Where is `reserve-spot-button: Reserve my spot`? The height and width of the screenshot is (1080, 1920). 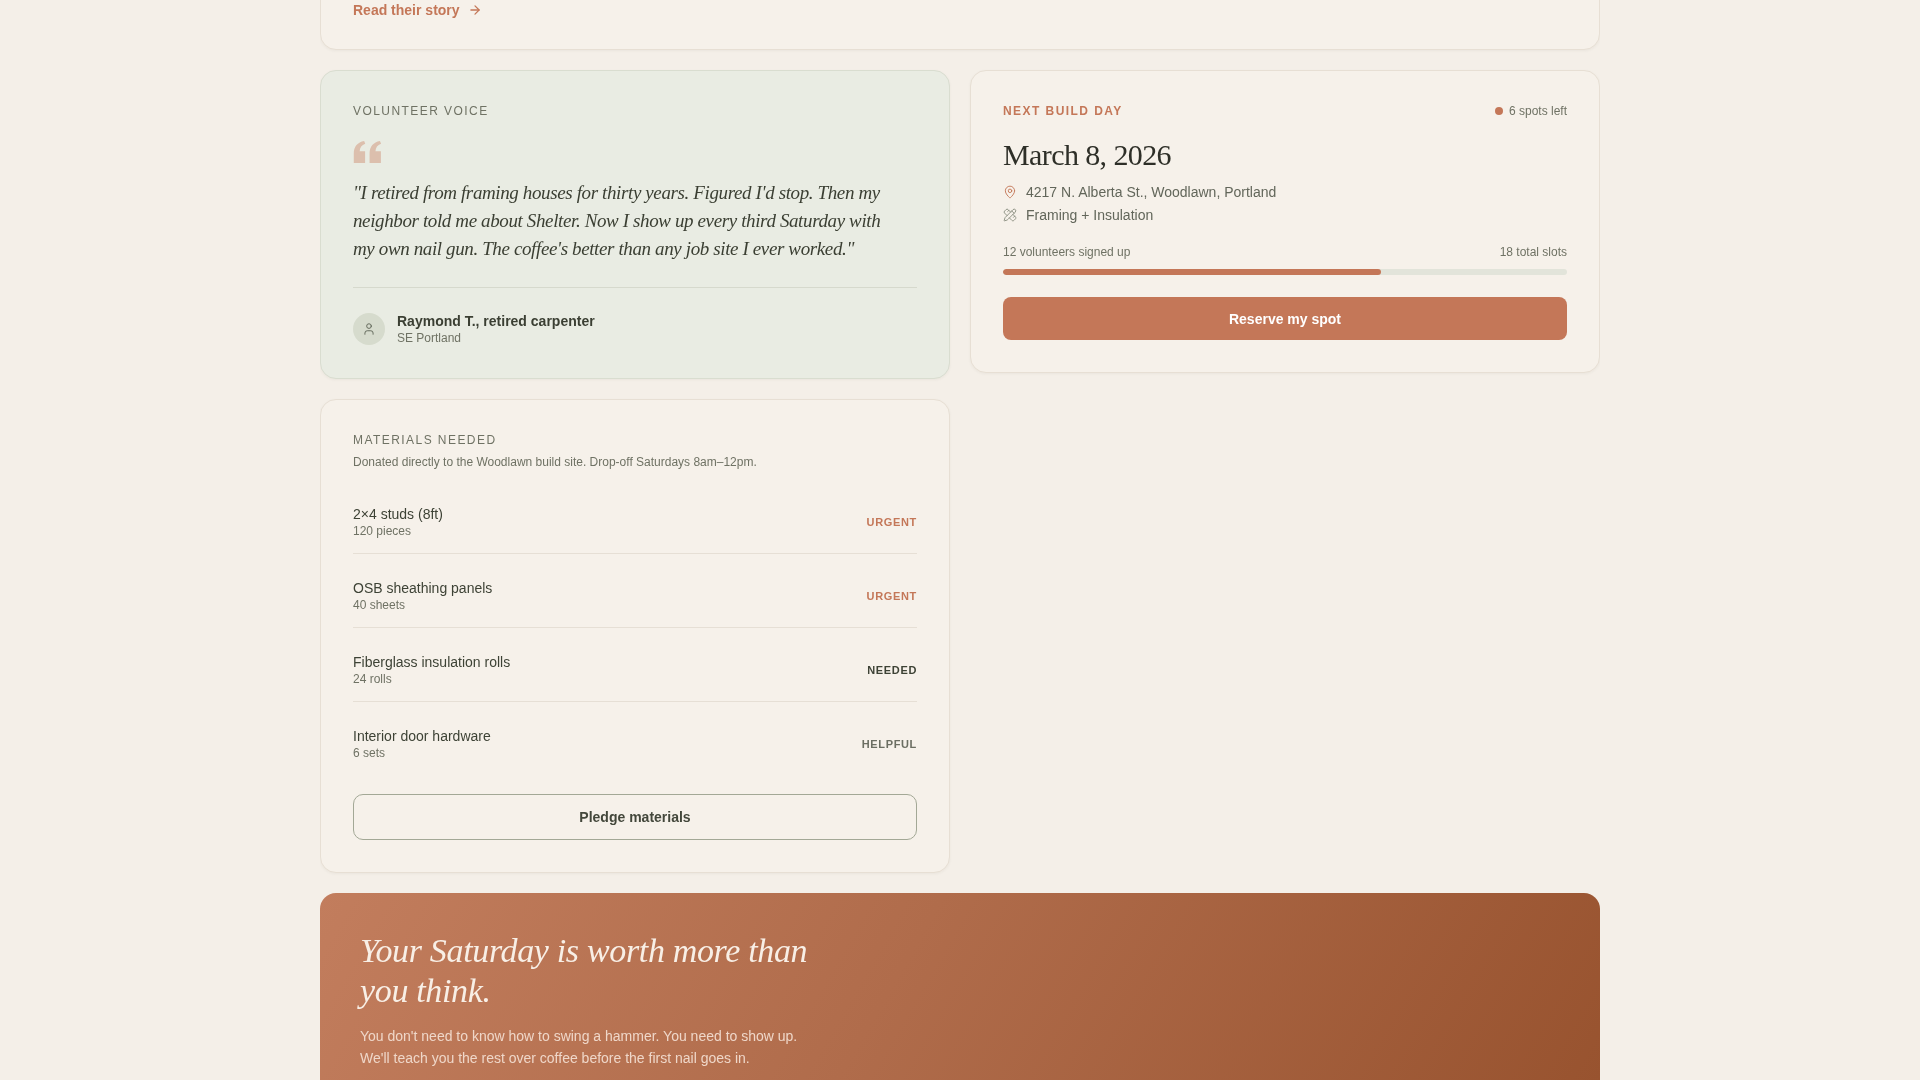 reserve-spot-button: Reserve my spot is located at coordinates (1285, 318).